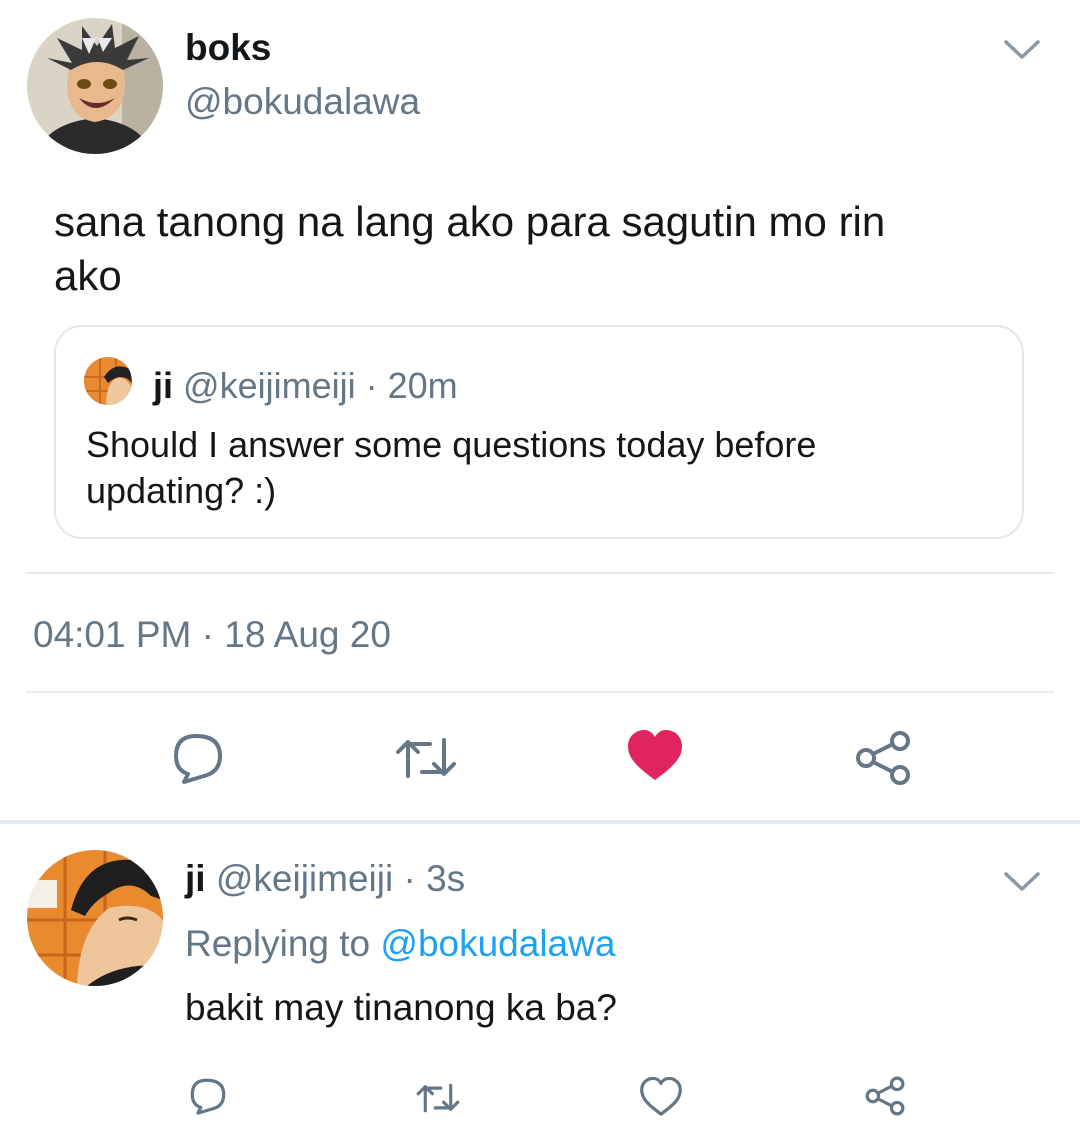 The width and height of the screenshot is (1080, 1144). Describe the element at coordinates (181, 490) in the screenshot. I see `quoted-text-line-2: updating? :)` at that location.